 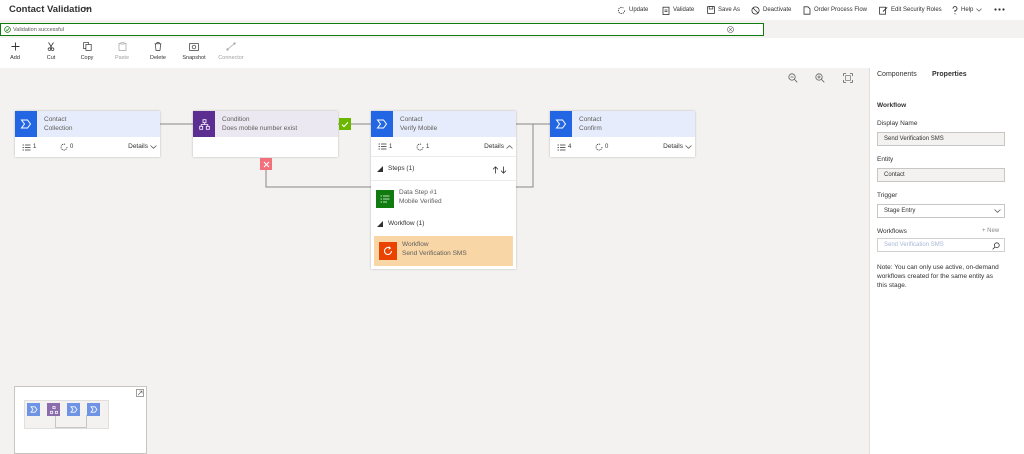 I want to click on more-options-icon, so click(x=999, y=9).